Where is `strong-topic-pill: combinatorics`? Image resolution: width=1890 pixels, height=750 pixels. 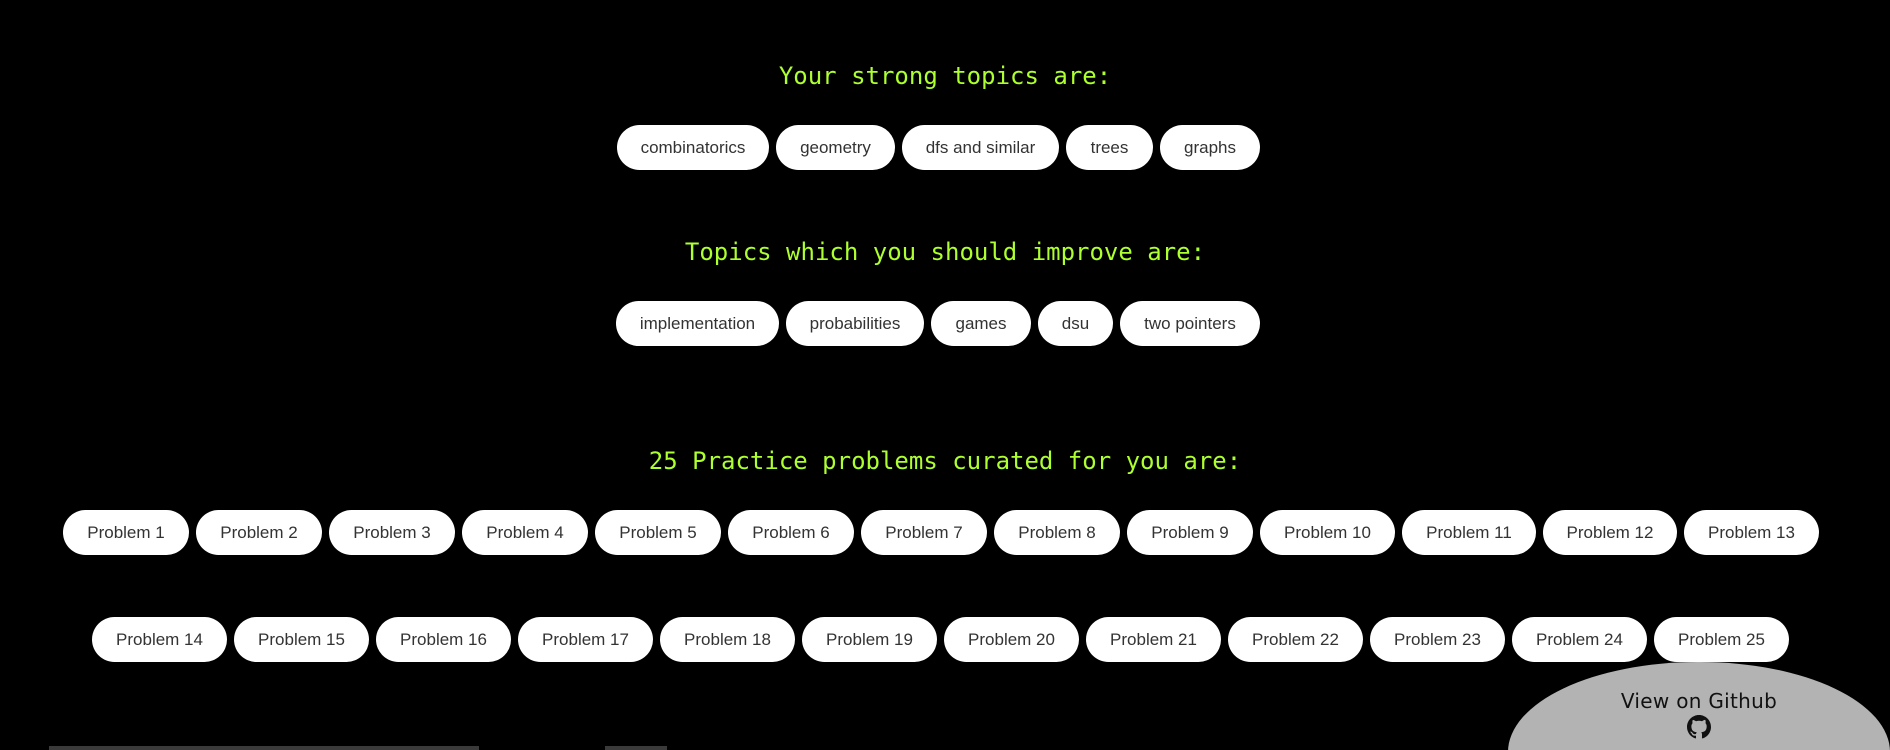
strong-topic-pill: combinatorics is located at coordinates (693, 147).